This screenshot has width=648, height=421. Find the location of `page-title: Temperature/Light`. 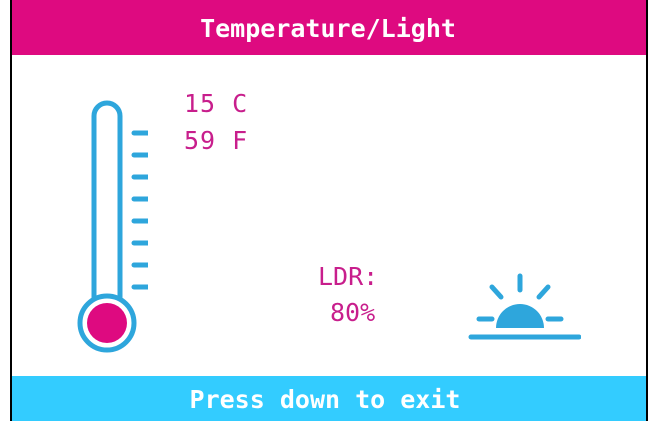

page-title: Temperature/Light is located at coordinates (328, 28).